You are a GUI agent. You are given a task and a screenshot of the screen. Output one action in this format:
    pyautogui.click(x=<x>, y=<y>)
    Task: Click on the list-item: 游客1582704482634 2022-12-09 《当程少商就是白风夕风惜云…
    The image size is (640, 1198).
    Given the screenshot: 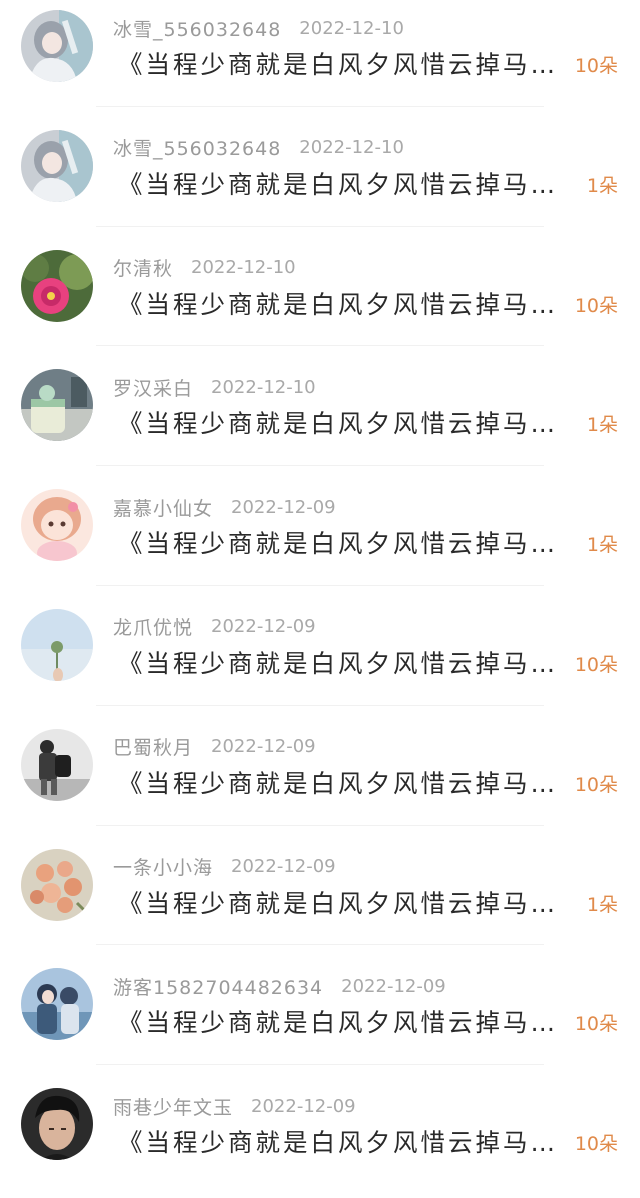 What is the action you would take?
    pyautogui.click(x=320, y=1018)
    